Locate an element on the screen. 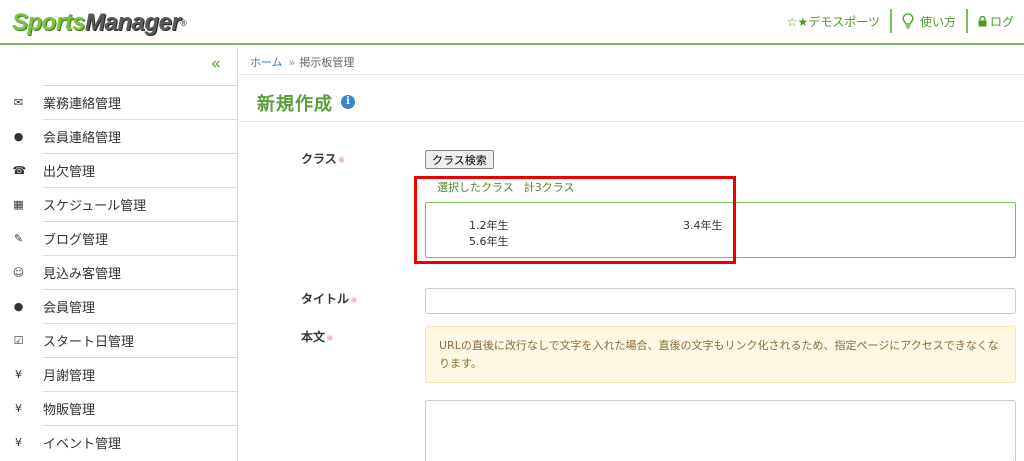 The width and height of the screenshot is (1024, 461). sidebar-item-prospects: ☺ 見込み客管理 is located at coordinates (119, 272).